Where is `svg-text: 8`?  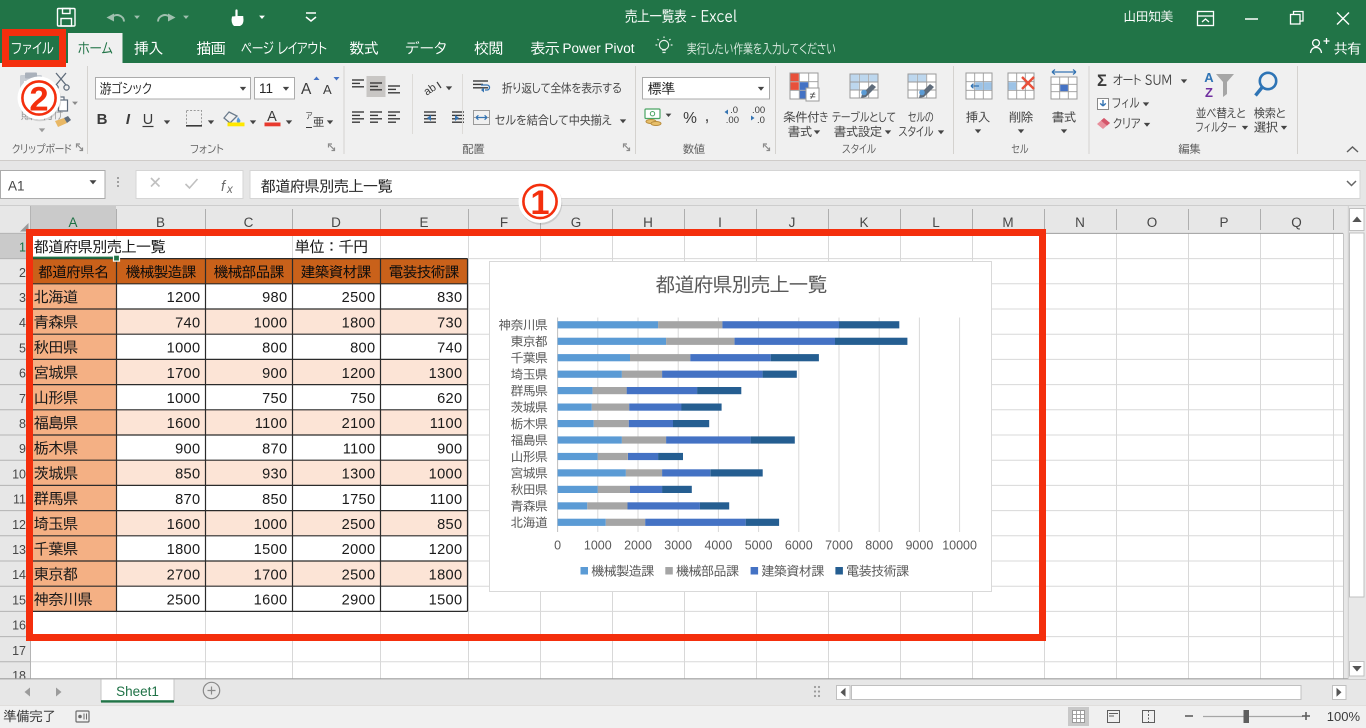 svg-text: 8 is located at coordinates (22, 424).